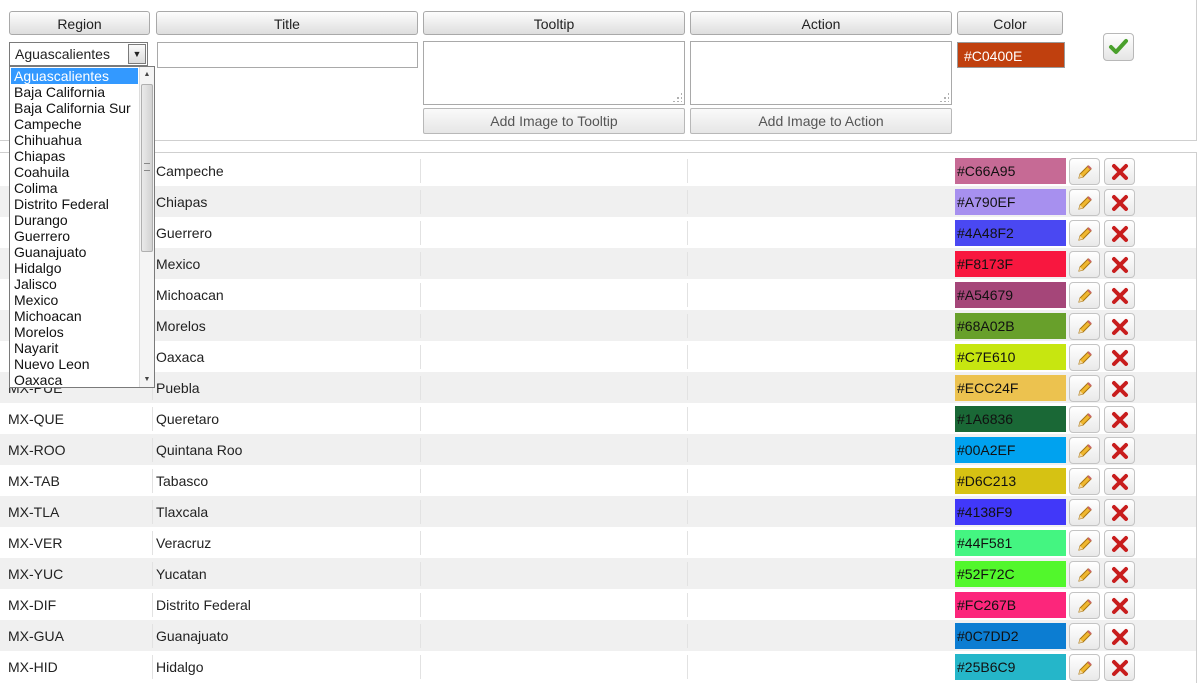 This screenshot has height=683, width=1204. Describe the element at coordinates (74, 172) in the screenshot. I see `region-option: Coahuila` at that location.